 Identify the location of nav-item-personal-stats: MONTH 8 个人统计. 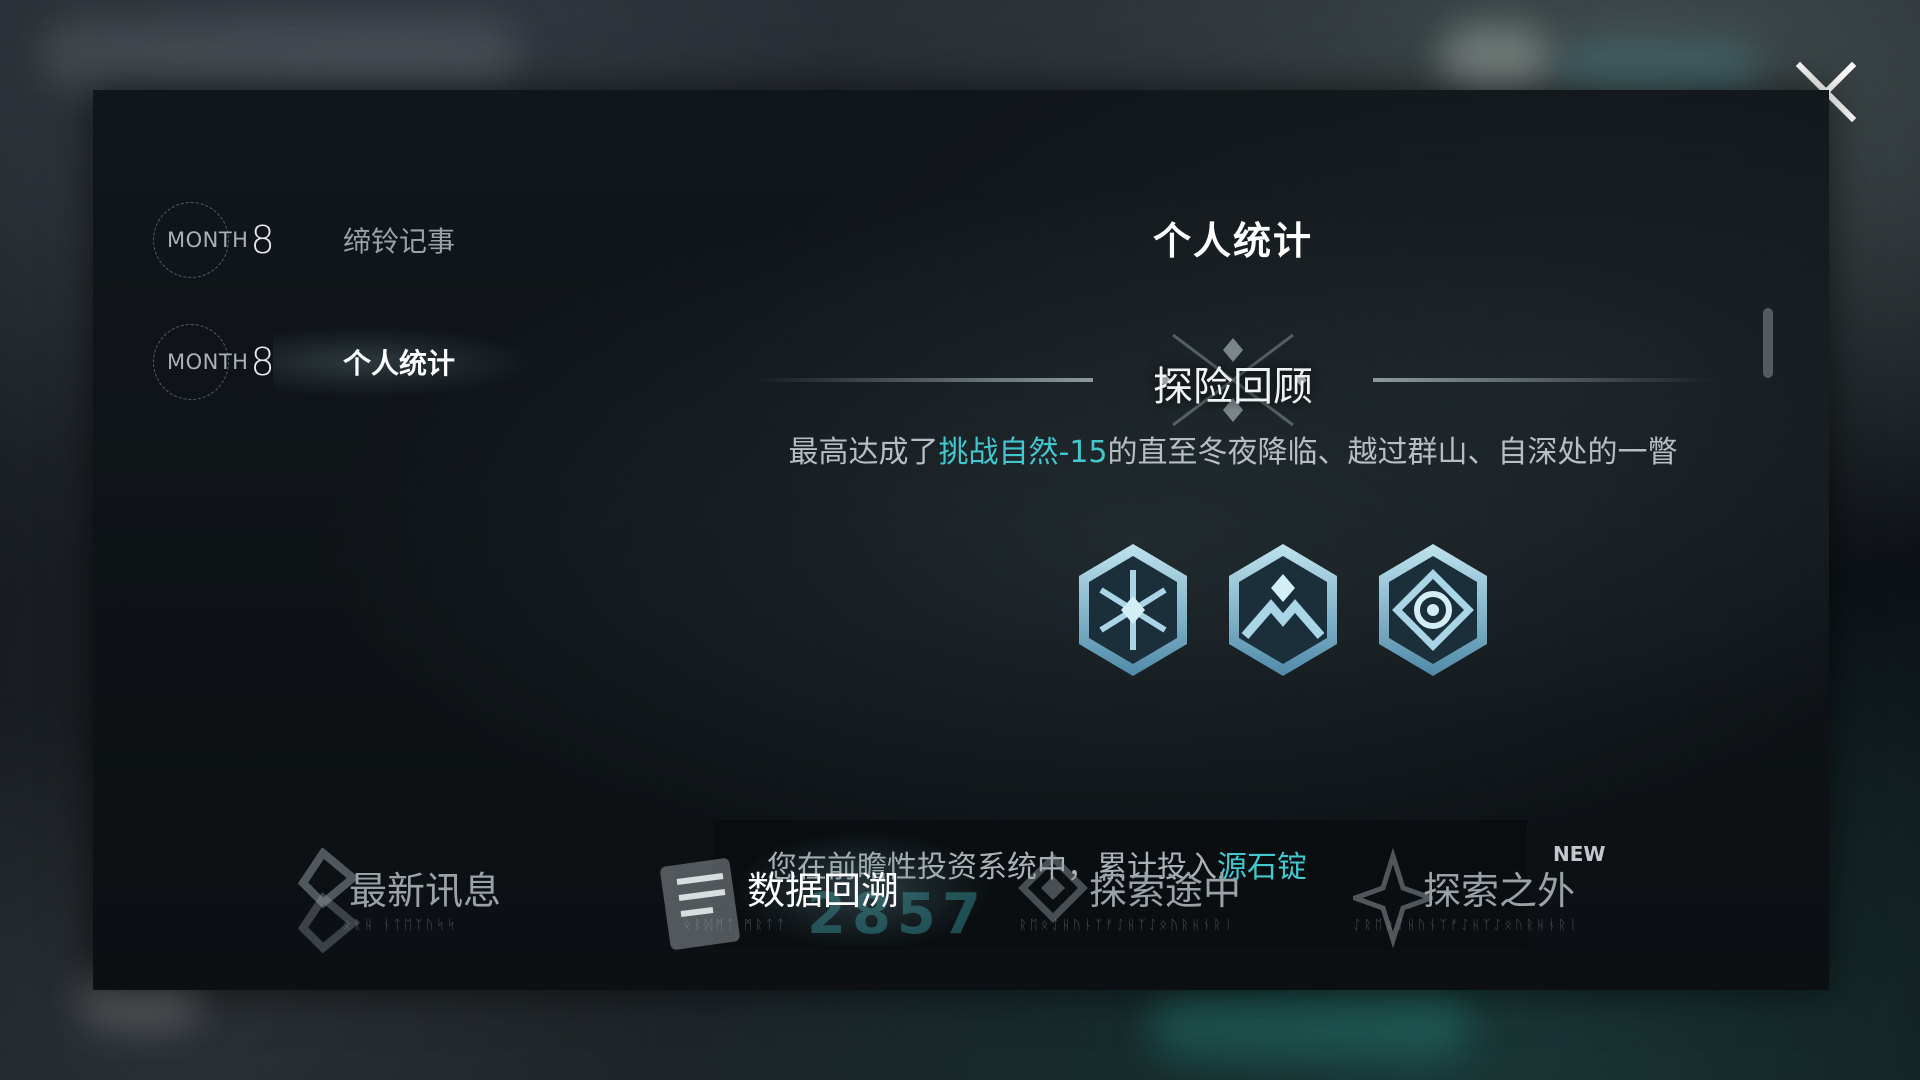
(383, 362).